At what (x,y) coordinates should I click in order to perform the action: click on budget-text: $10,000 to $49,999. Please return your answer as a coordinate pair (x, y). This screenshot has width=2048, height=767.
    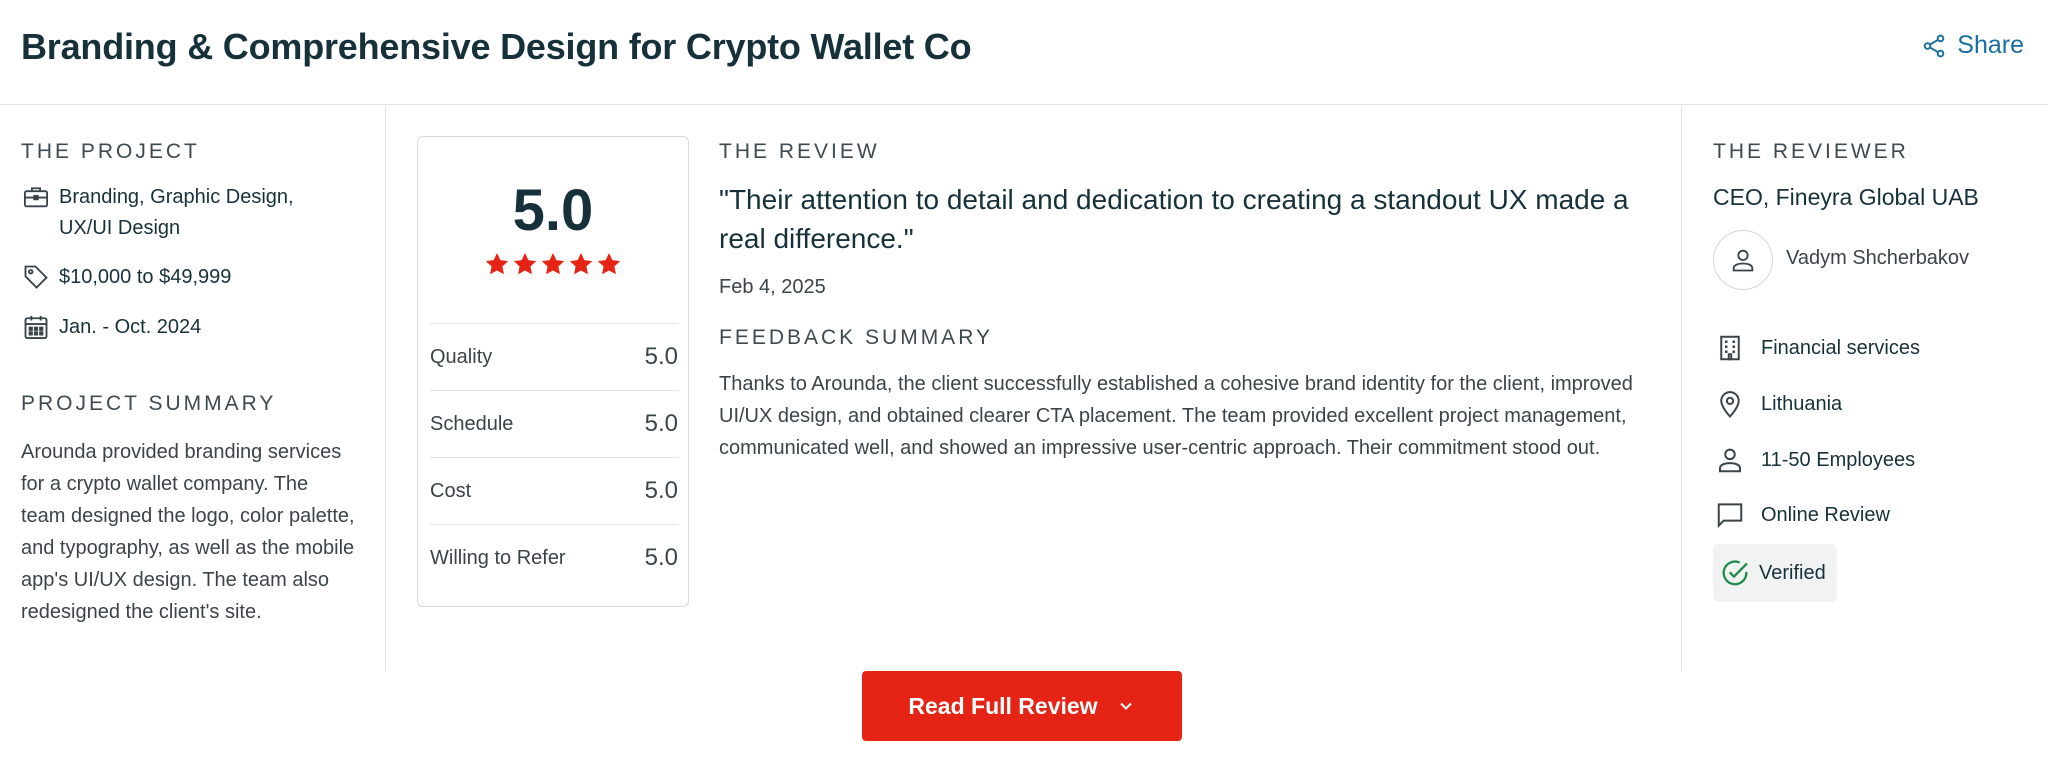
    Looking at the image, I should click on (145, 277).